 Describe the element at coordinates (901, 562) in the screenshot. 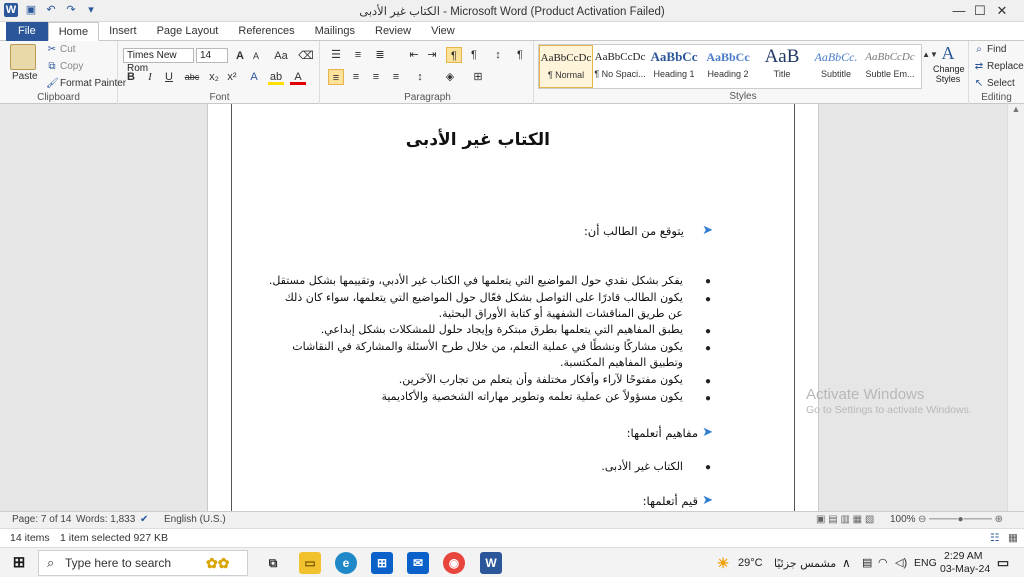

I see `tray-volume-icon: ◁)` at that location.